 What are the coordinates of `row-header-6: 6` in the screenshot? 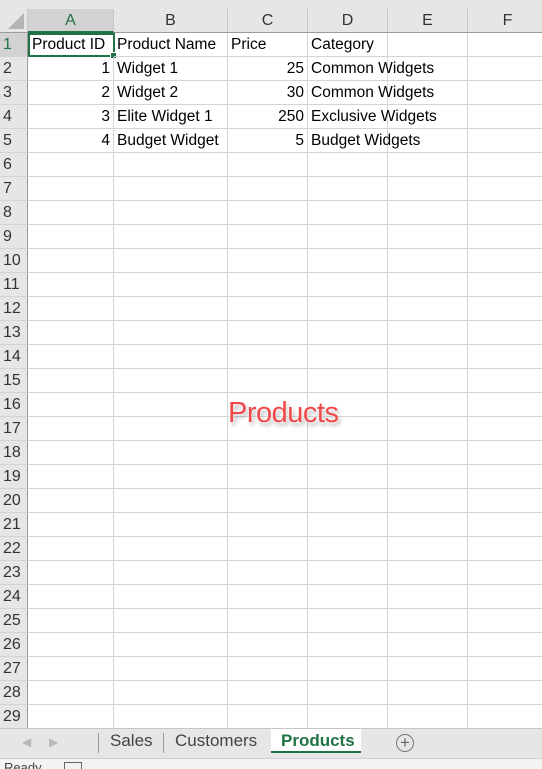 It's located at (14, 165).